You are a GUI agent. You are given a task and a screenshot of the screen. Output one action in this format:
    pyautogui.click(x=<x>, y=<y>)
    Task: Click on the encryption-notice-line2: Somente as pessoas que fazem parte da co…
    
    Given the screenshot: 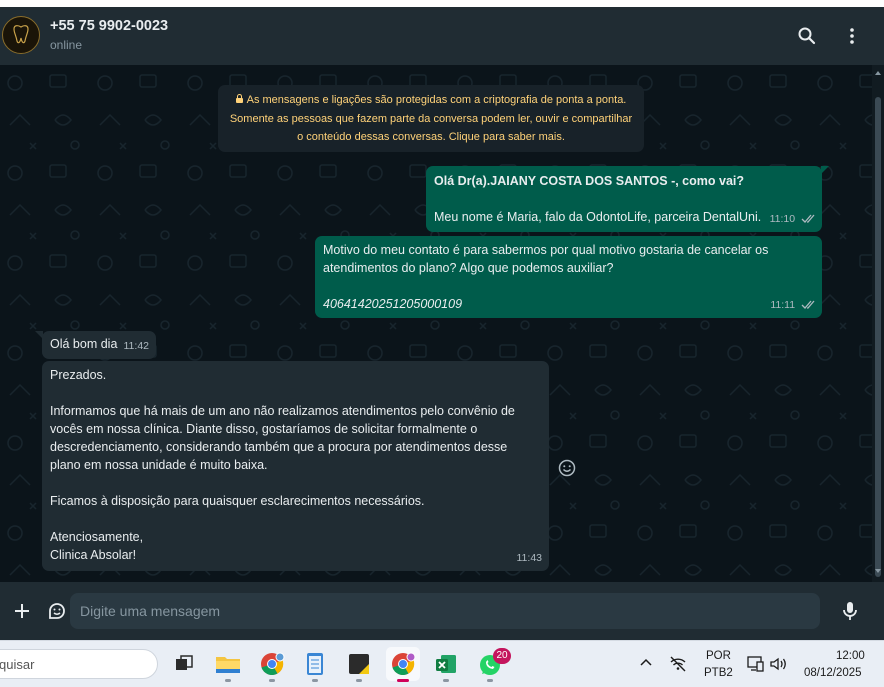 What is the action you would take?
    pyautogui.click(x=431, y=118)
    